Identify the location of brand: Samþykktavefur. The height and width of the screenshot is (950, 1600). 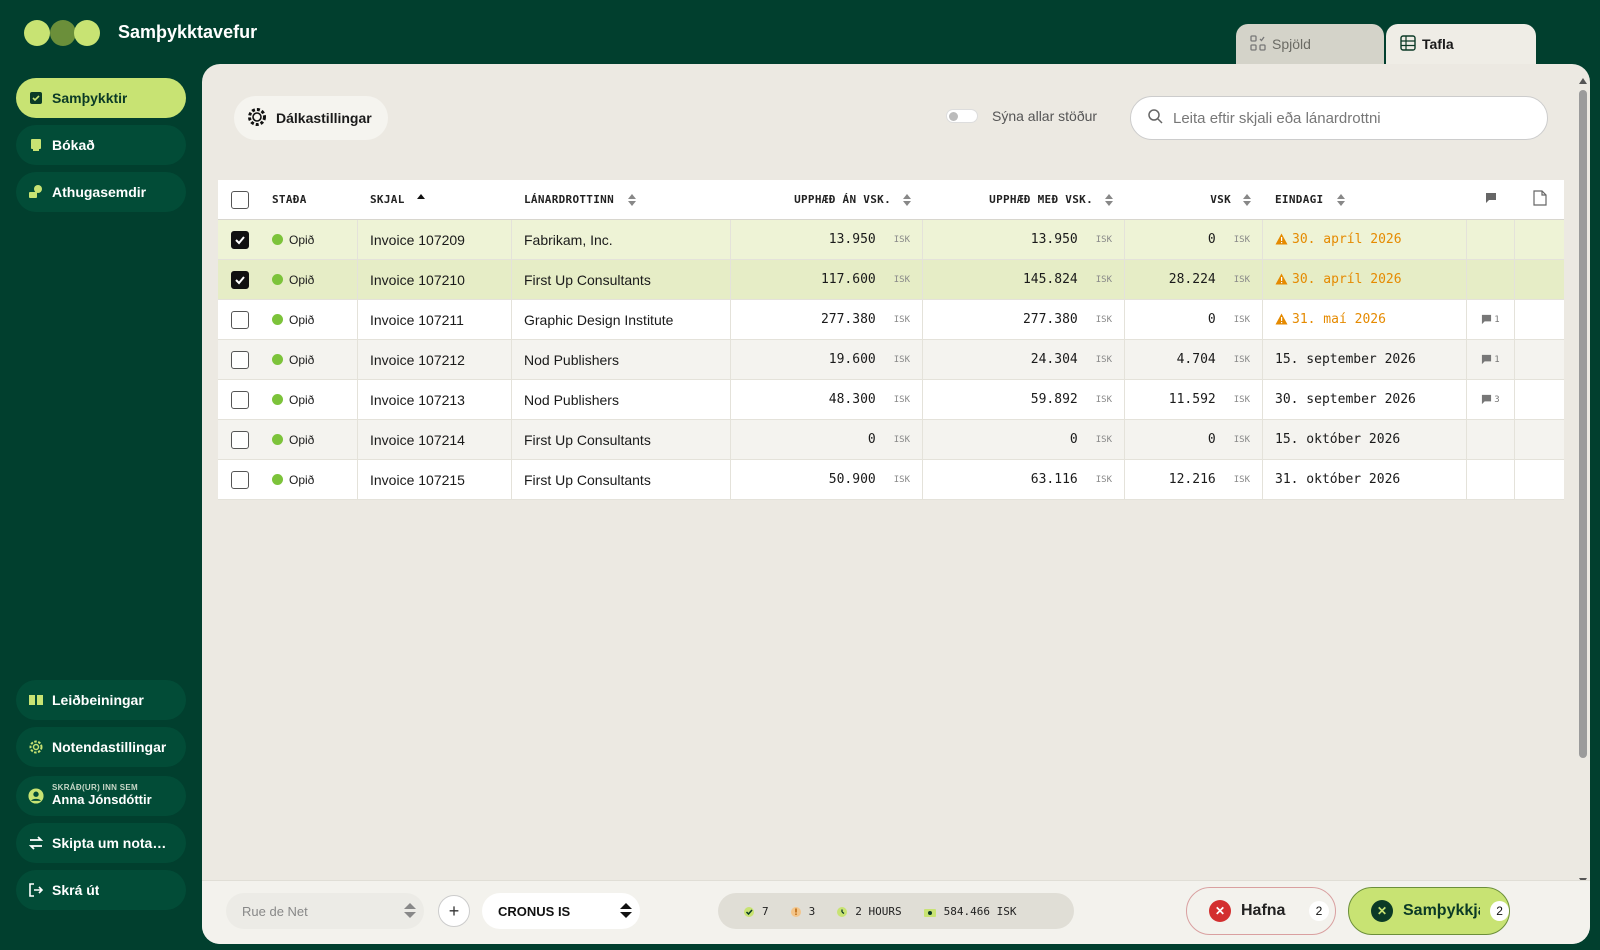
(140, 32).